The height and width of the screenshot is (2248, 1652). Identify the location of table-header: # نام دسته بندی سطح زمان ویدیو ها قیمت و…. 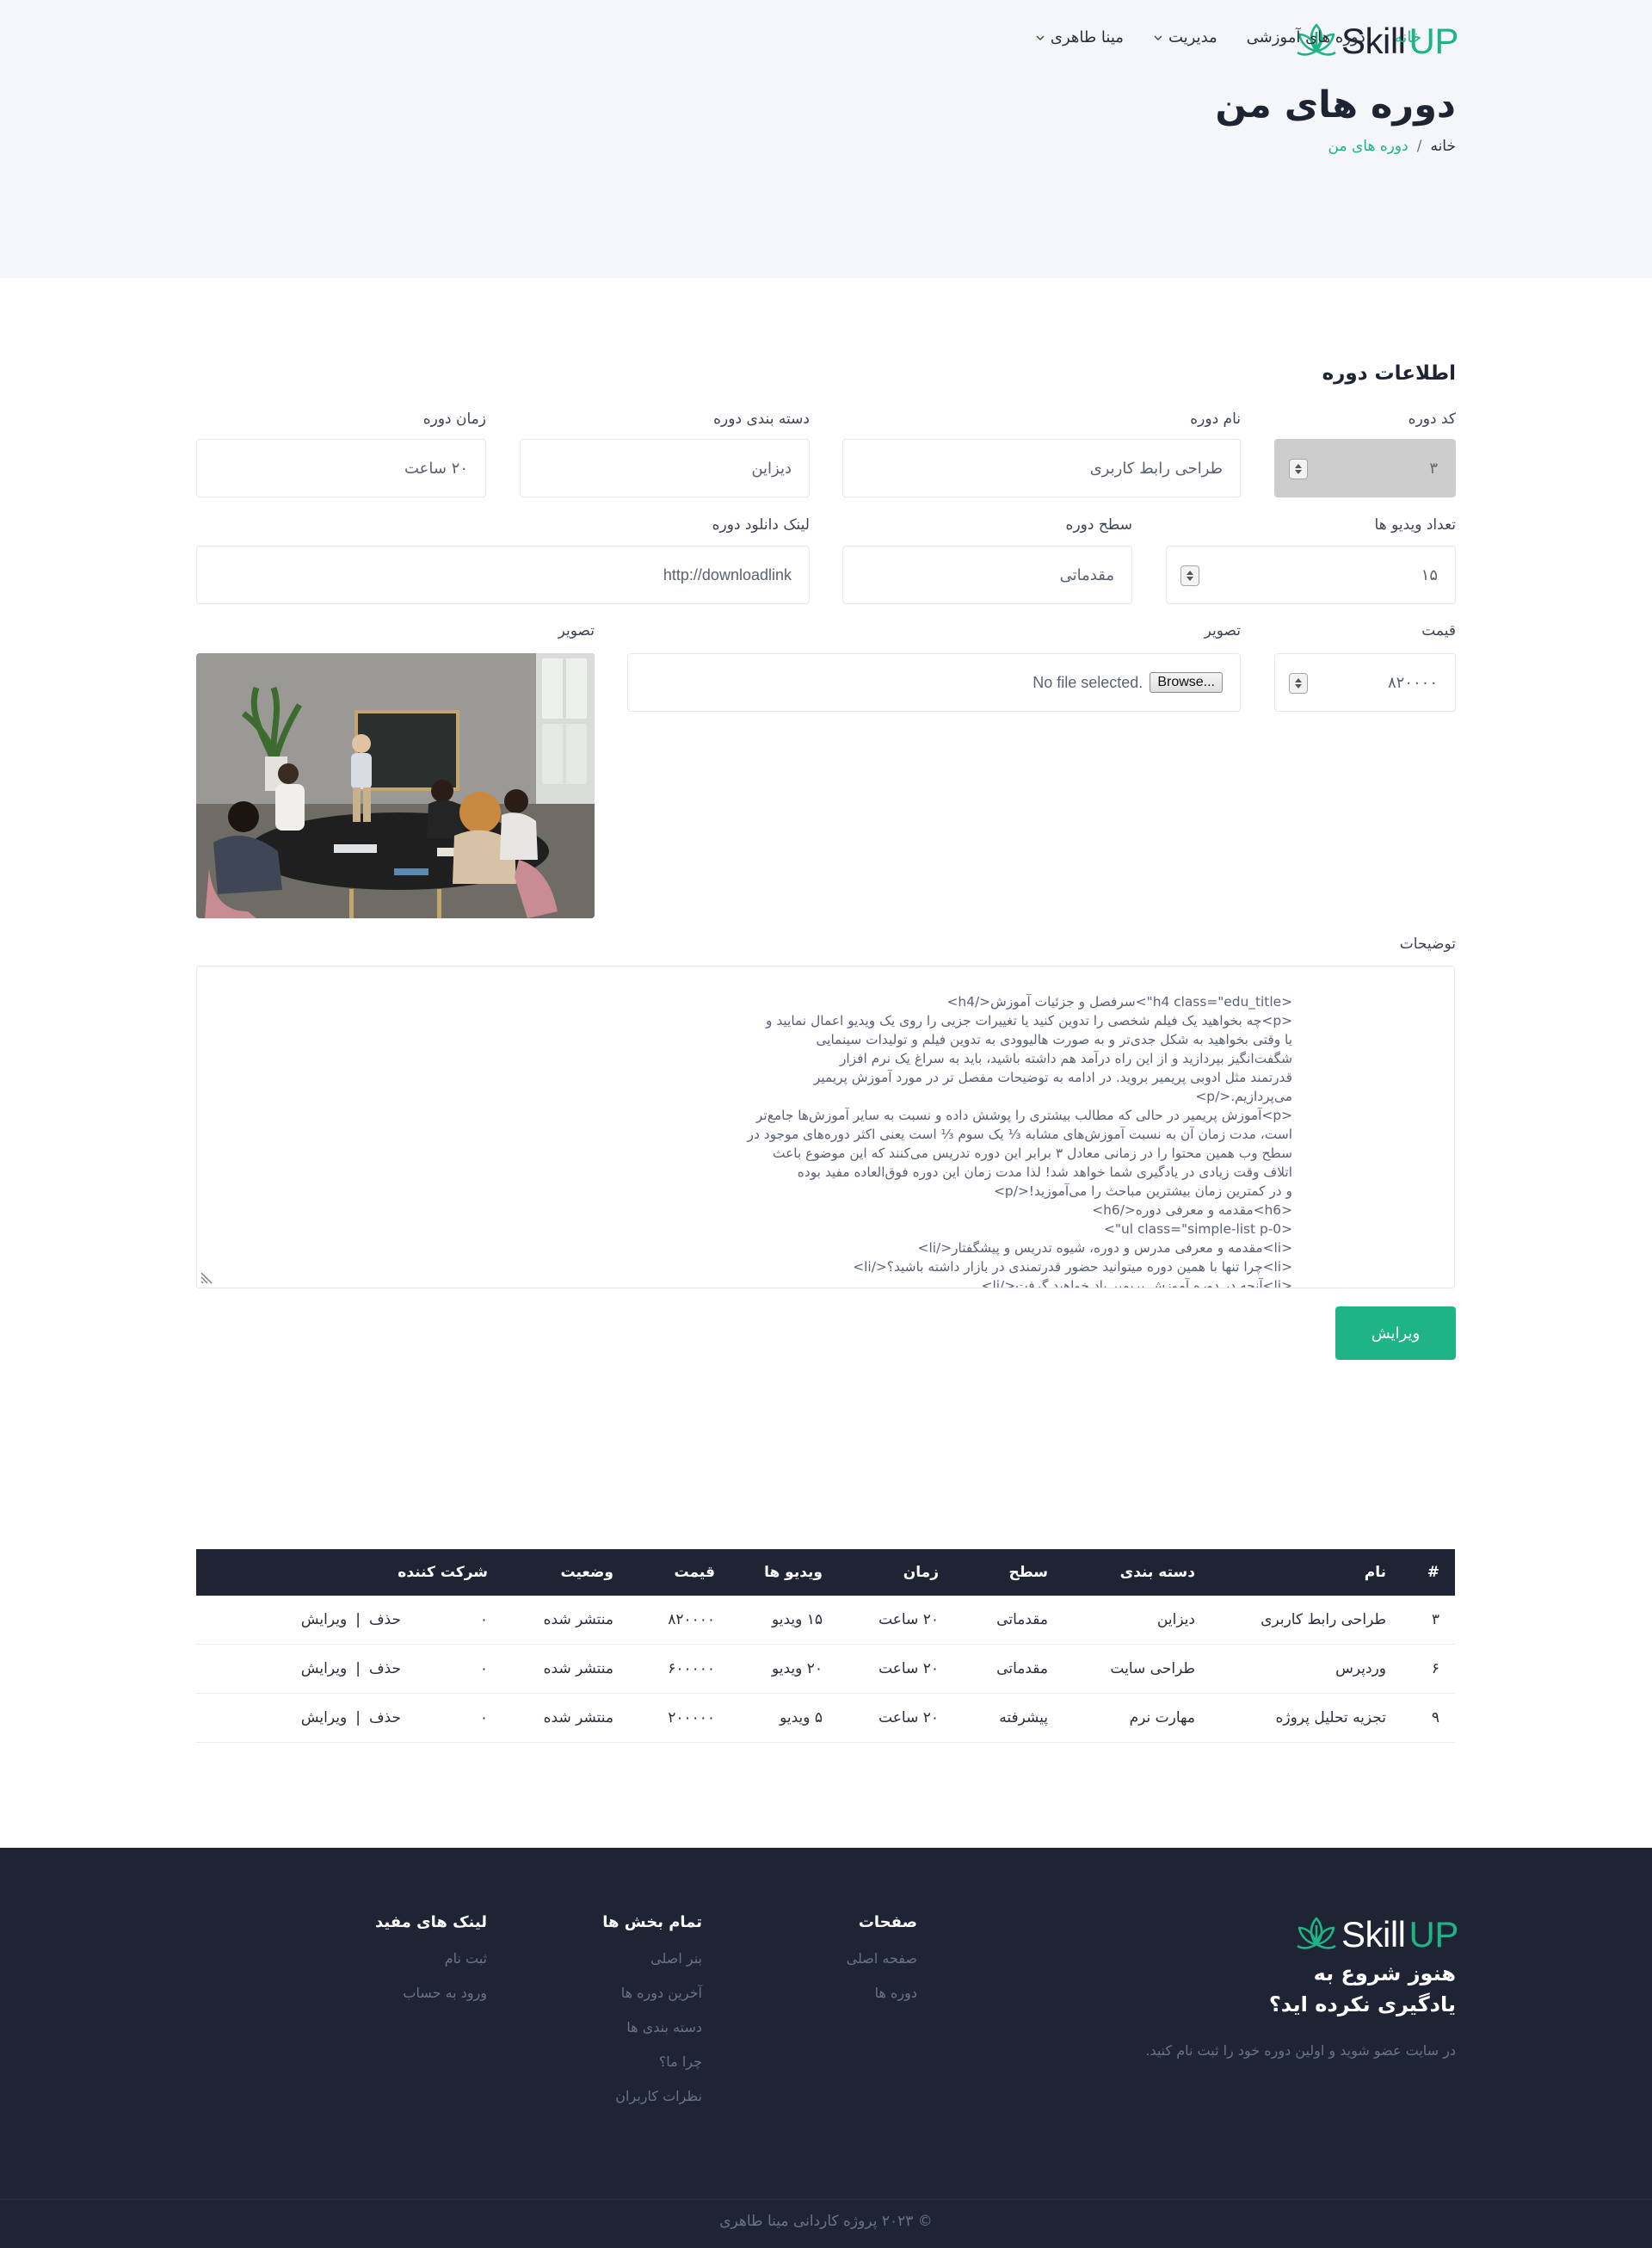
(825, 1572).